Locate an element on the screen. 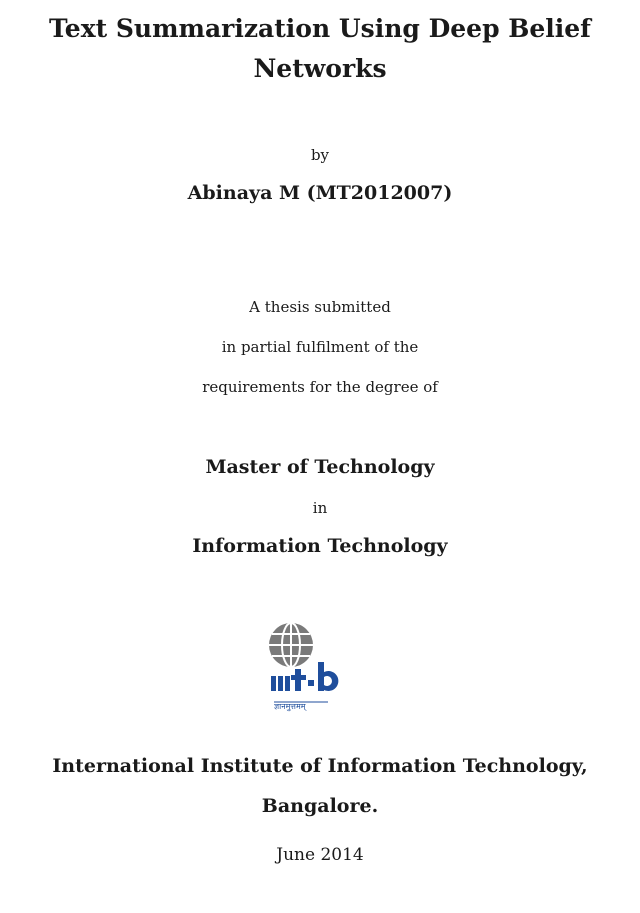 This screenshot has width=640, height=913. globe-icon is located at coordinates (291, 645).